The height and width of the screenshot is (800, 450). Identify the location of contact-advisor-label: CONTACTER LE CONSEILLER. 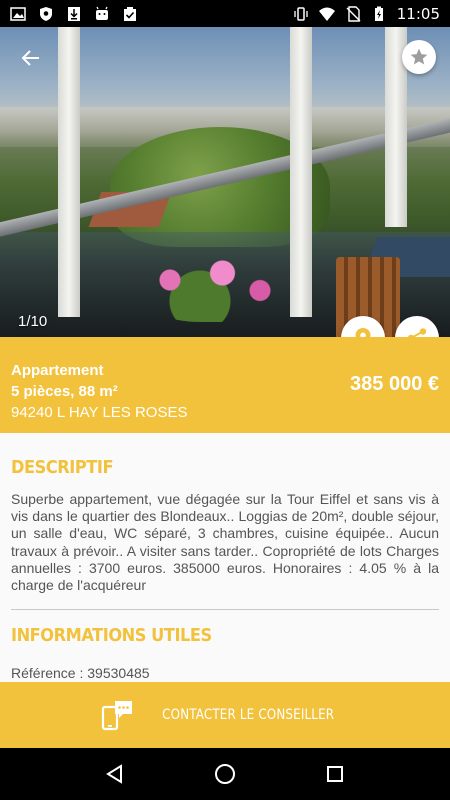
(248, 715).